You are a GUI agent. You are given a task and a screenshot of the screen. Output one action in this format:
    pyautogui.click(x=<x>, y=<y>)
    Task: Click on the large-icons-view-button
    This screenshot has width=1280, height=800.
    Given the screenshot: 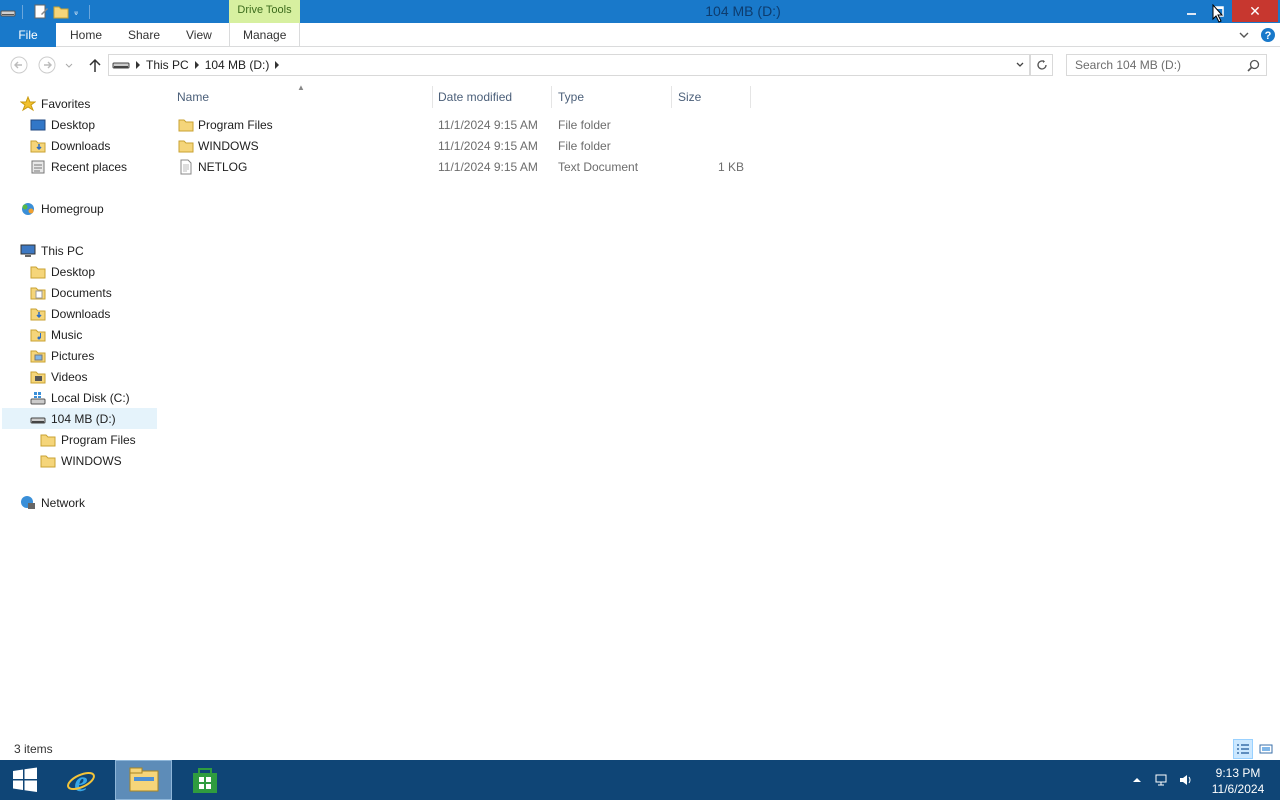 What is the action you would take?
    pyautogui.click(x=1266, y=749)
    